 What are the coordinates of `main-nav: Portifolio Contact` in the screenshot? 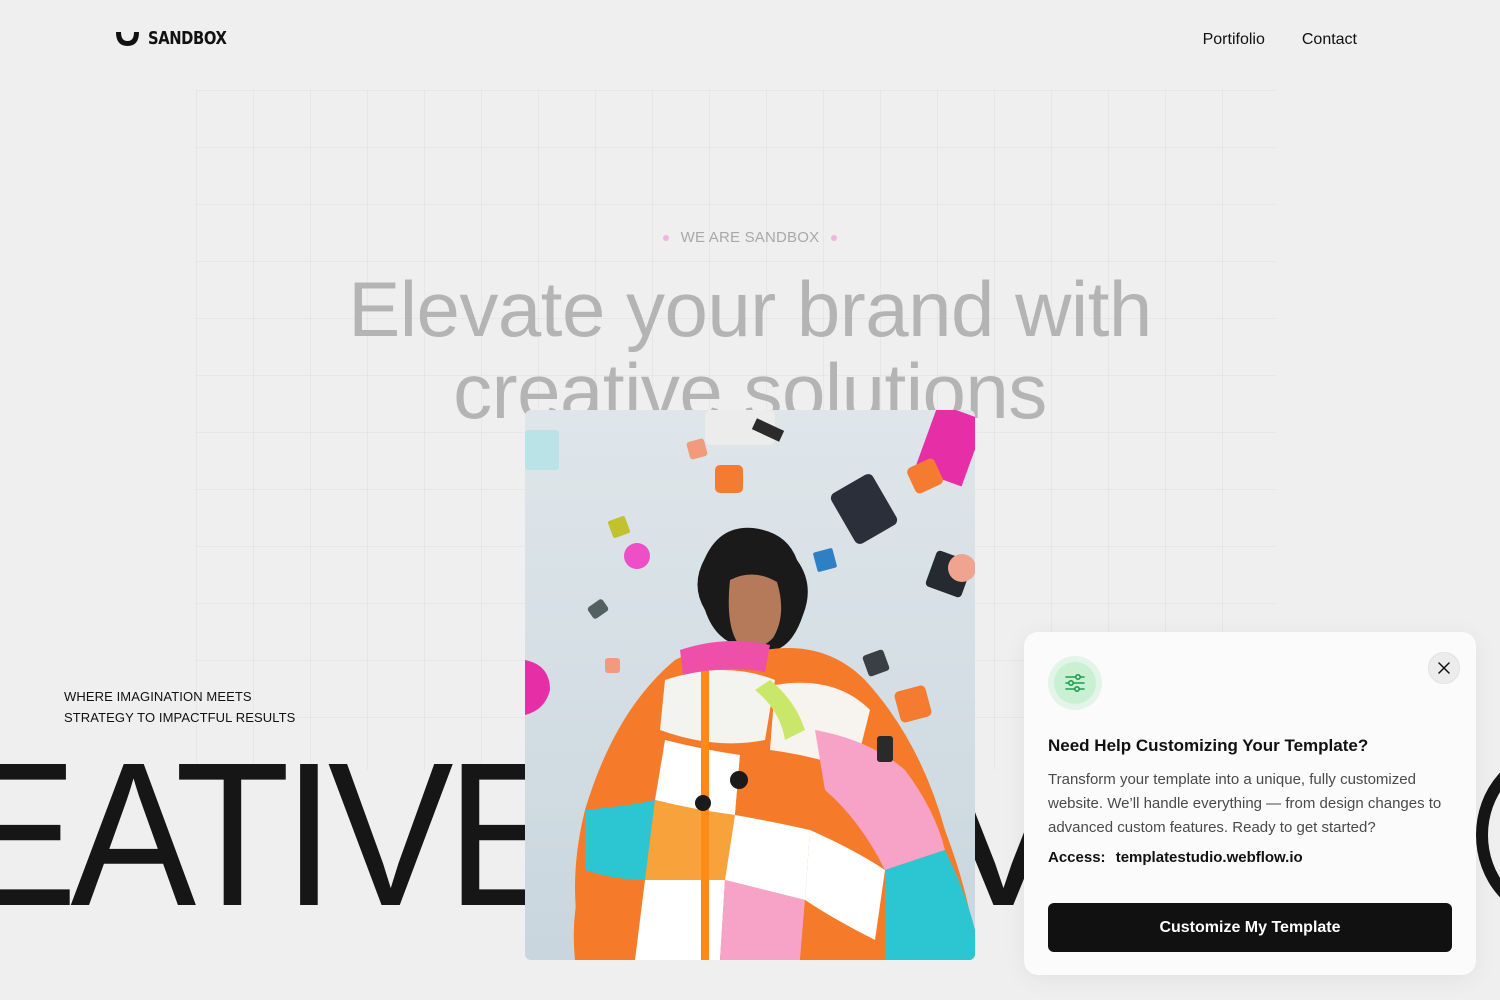 It's located at (1280, 40).